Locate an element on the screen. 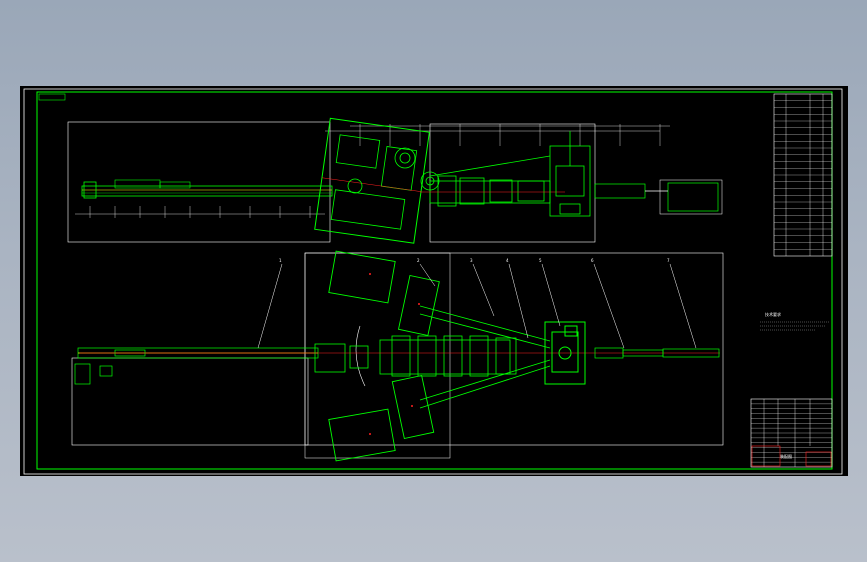  elevation-boundary-box is located at coordinates (199, 182).